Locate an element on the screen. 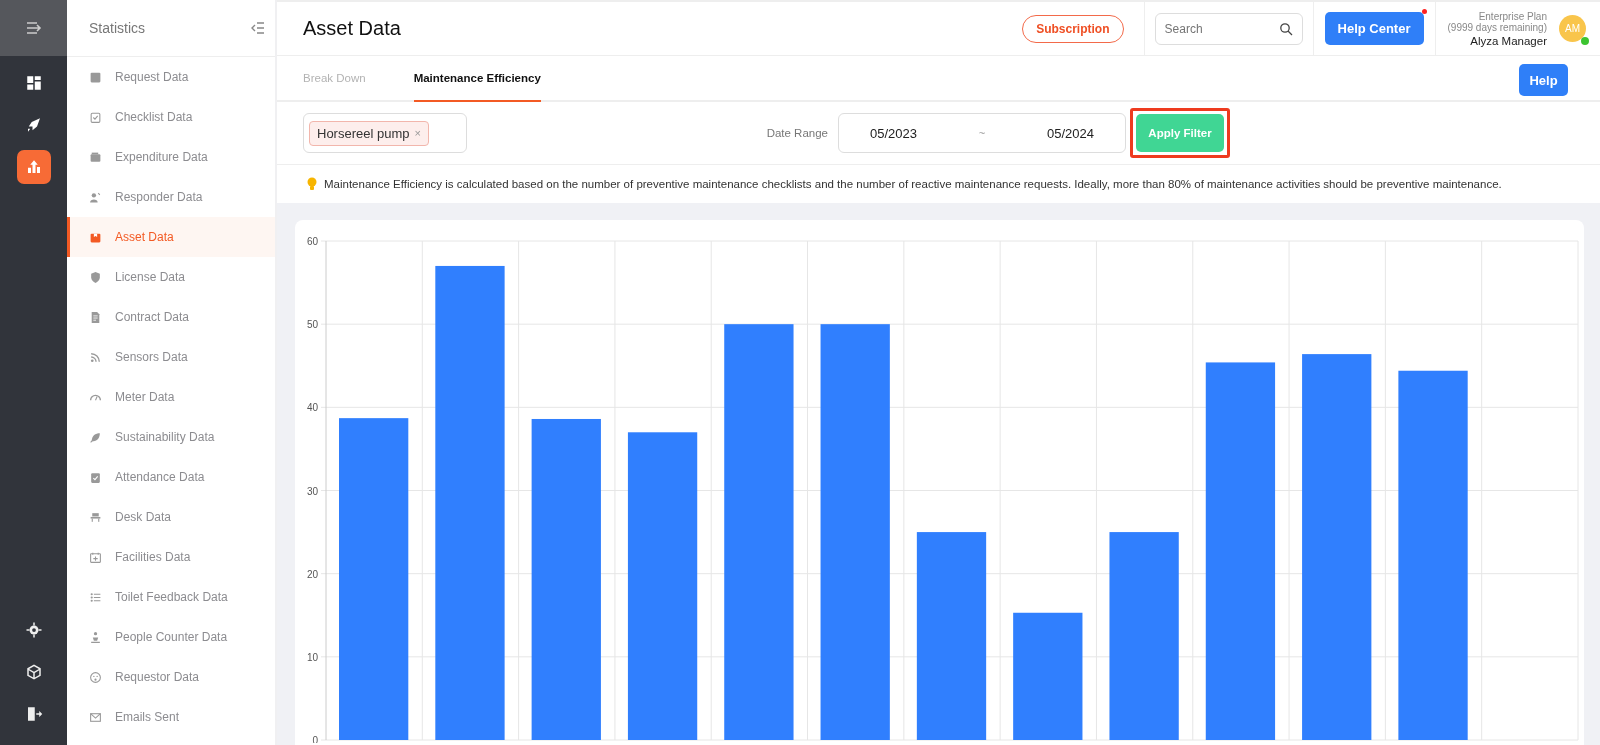  leaf-icon is located at coordinates (95, 437).